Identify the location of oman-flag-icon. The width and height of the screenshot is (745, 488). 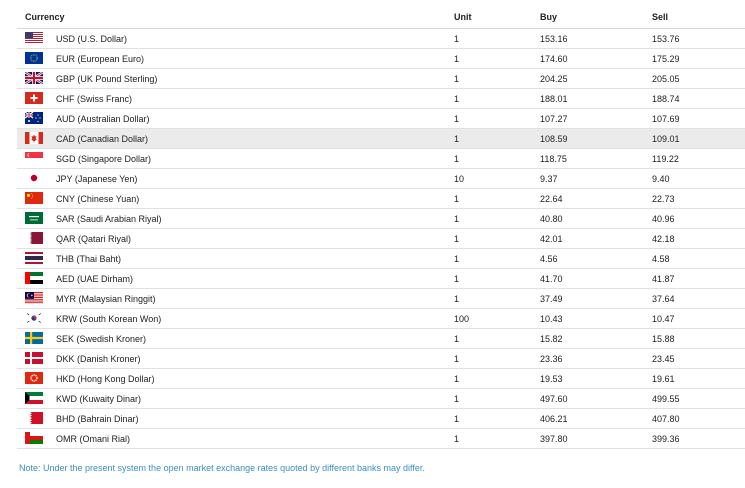
(34, 438).